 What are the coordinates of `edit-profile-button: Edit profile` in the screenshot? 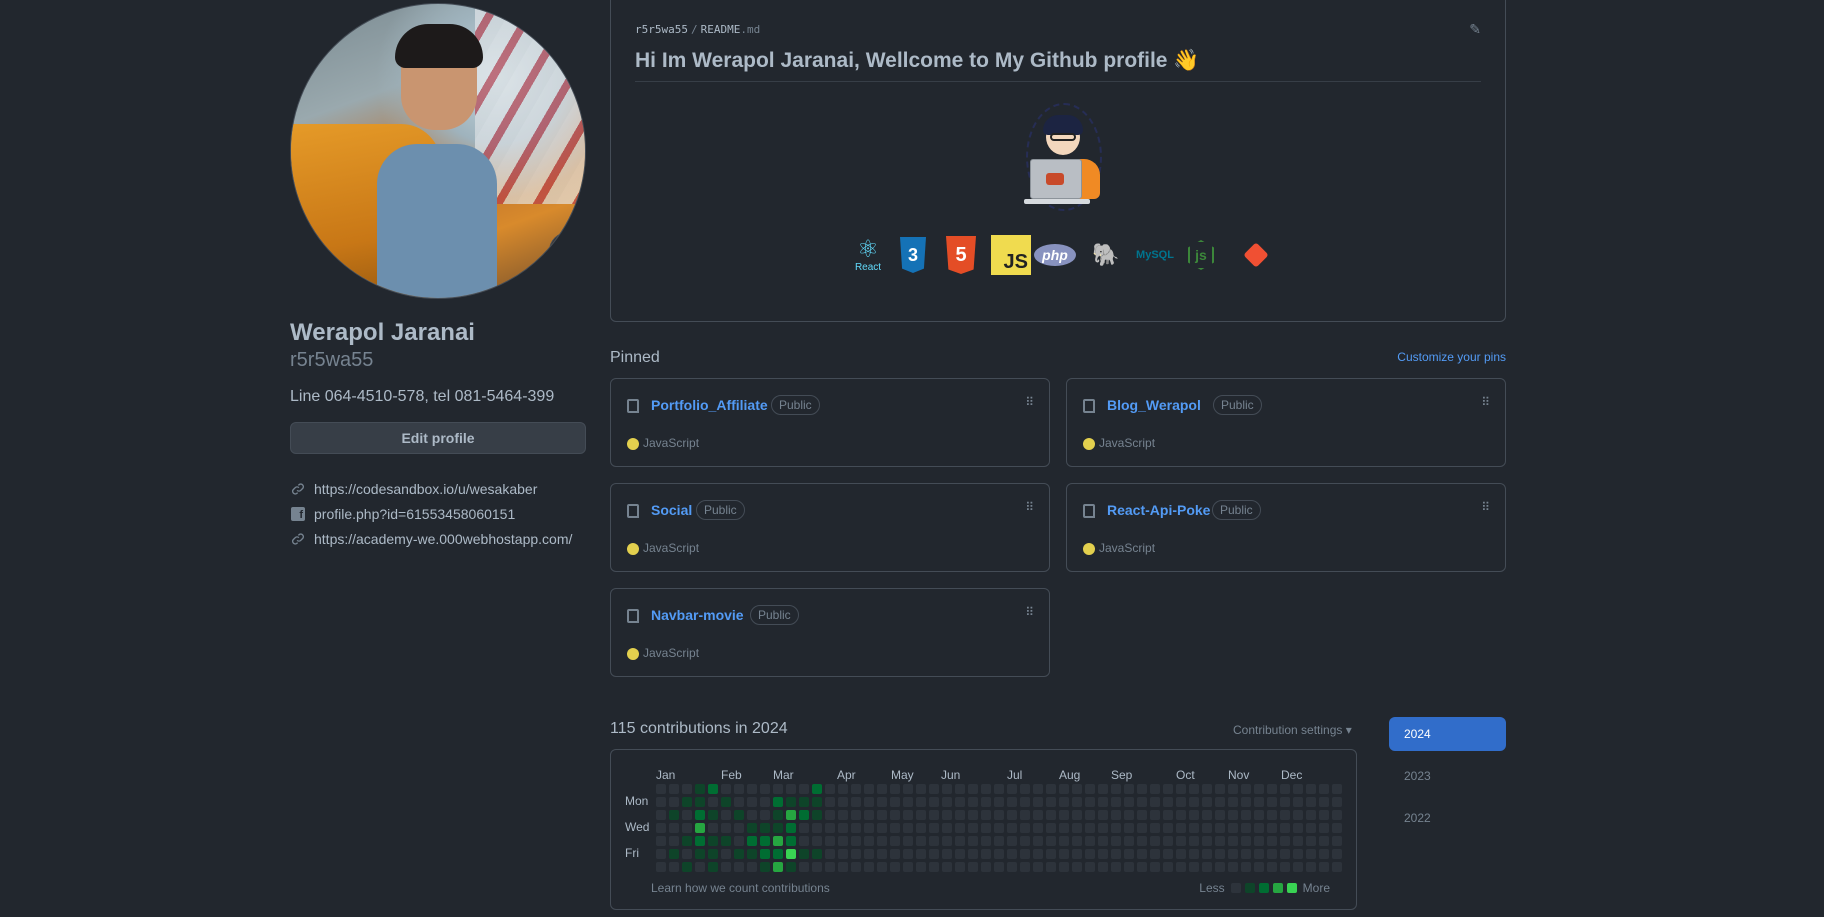 It's located at (438, 438).